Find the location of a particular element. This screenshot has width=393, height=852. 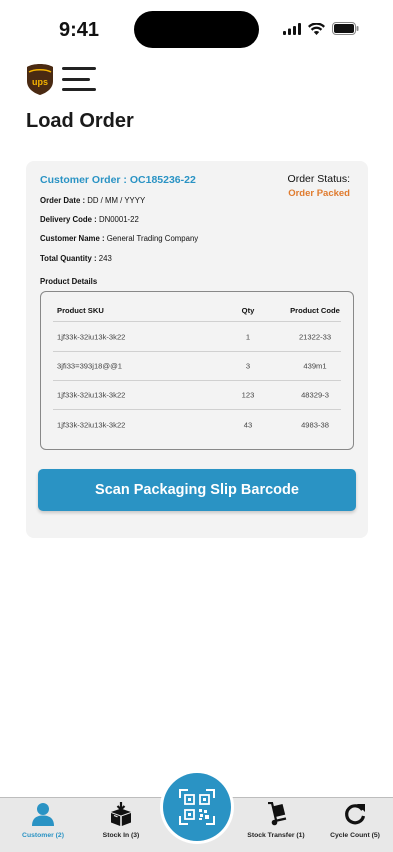

nav-label-cycle-count: Cycle Count (5) is located at coordinates (355, 835).